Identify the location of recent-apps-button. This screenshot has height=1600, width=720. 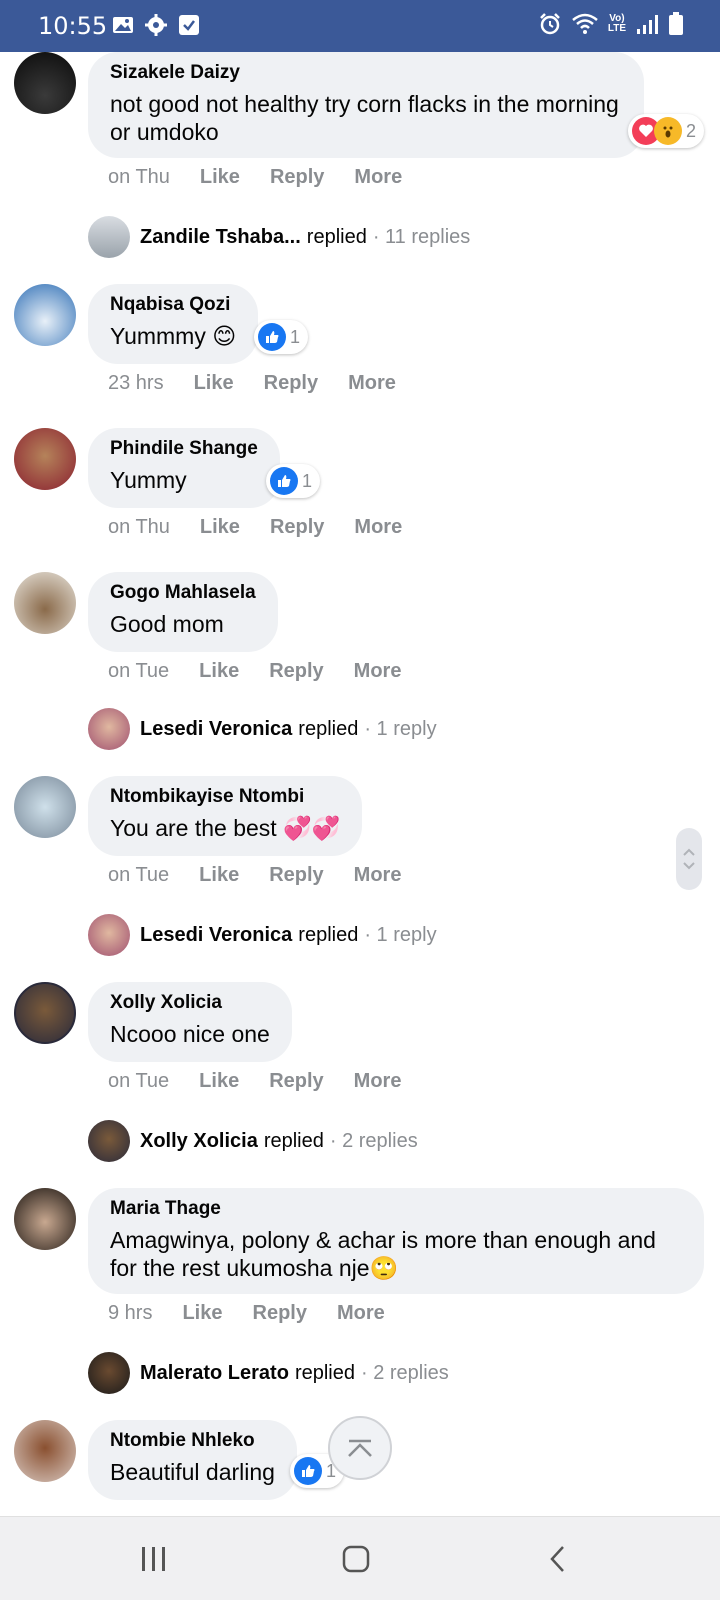
(154, 1559).